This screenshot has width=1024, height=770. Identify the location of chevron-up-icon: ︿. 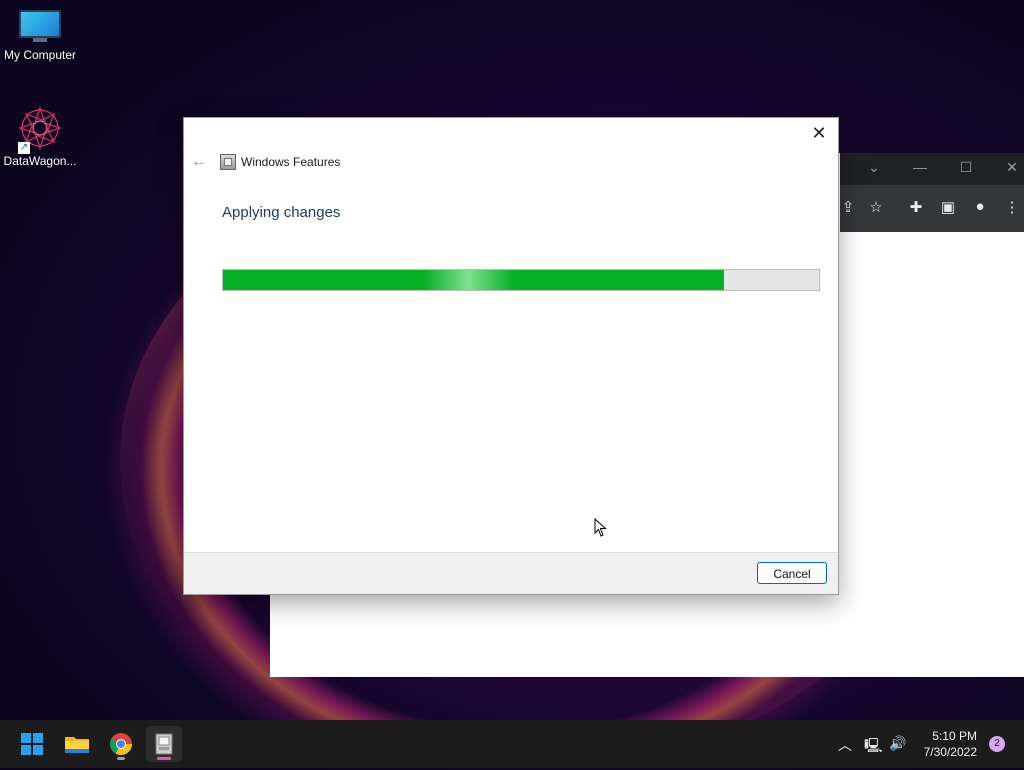
(845, 745).